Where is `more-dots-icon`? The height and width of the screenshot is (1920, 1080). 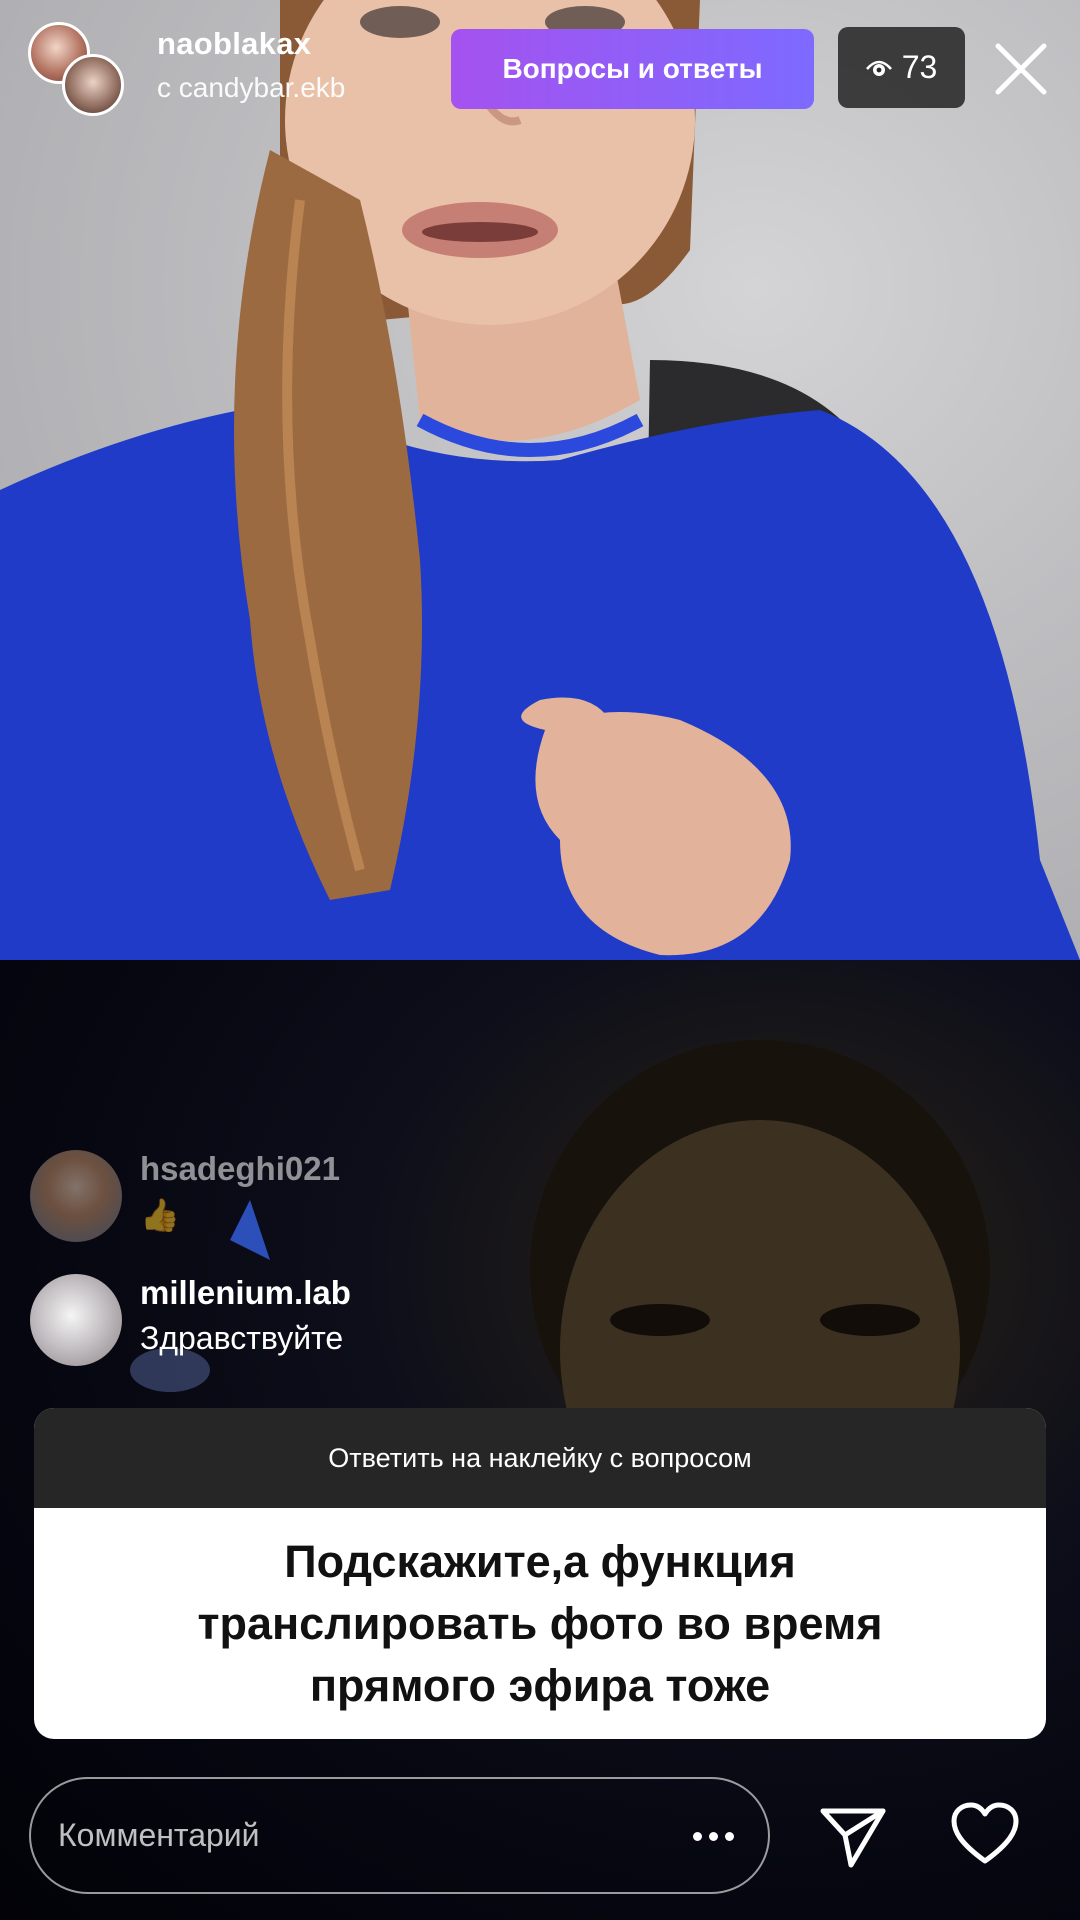 more-dots-icon is located at coordinates (713, 1836).